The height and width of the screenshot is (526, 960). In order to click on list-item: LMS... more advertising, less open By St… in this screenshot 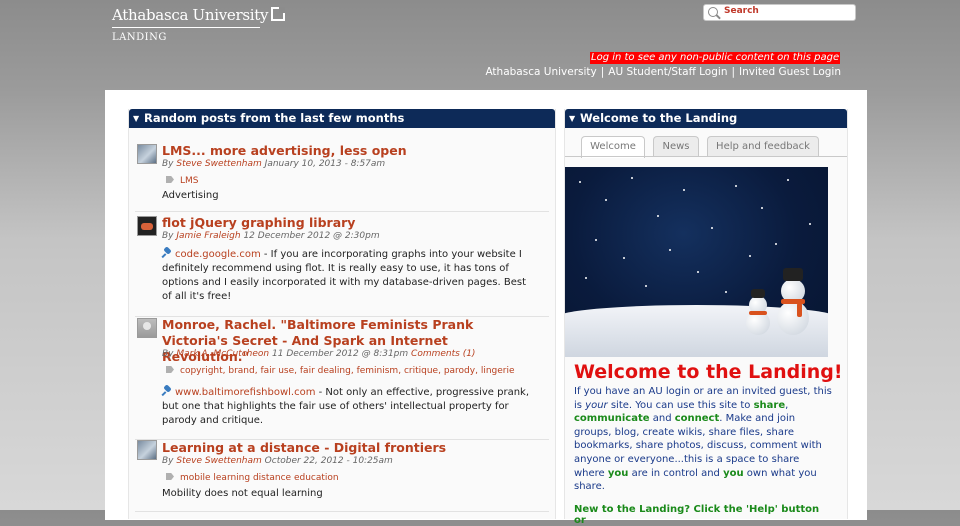, I will do `click(342, 175)`.